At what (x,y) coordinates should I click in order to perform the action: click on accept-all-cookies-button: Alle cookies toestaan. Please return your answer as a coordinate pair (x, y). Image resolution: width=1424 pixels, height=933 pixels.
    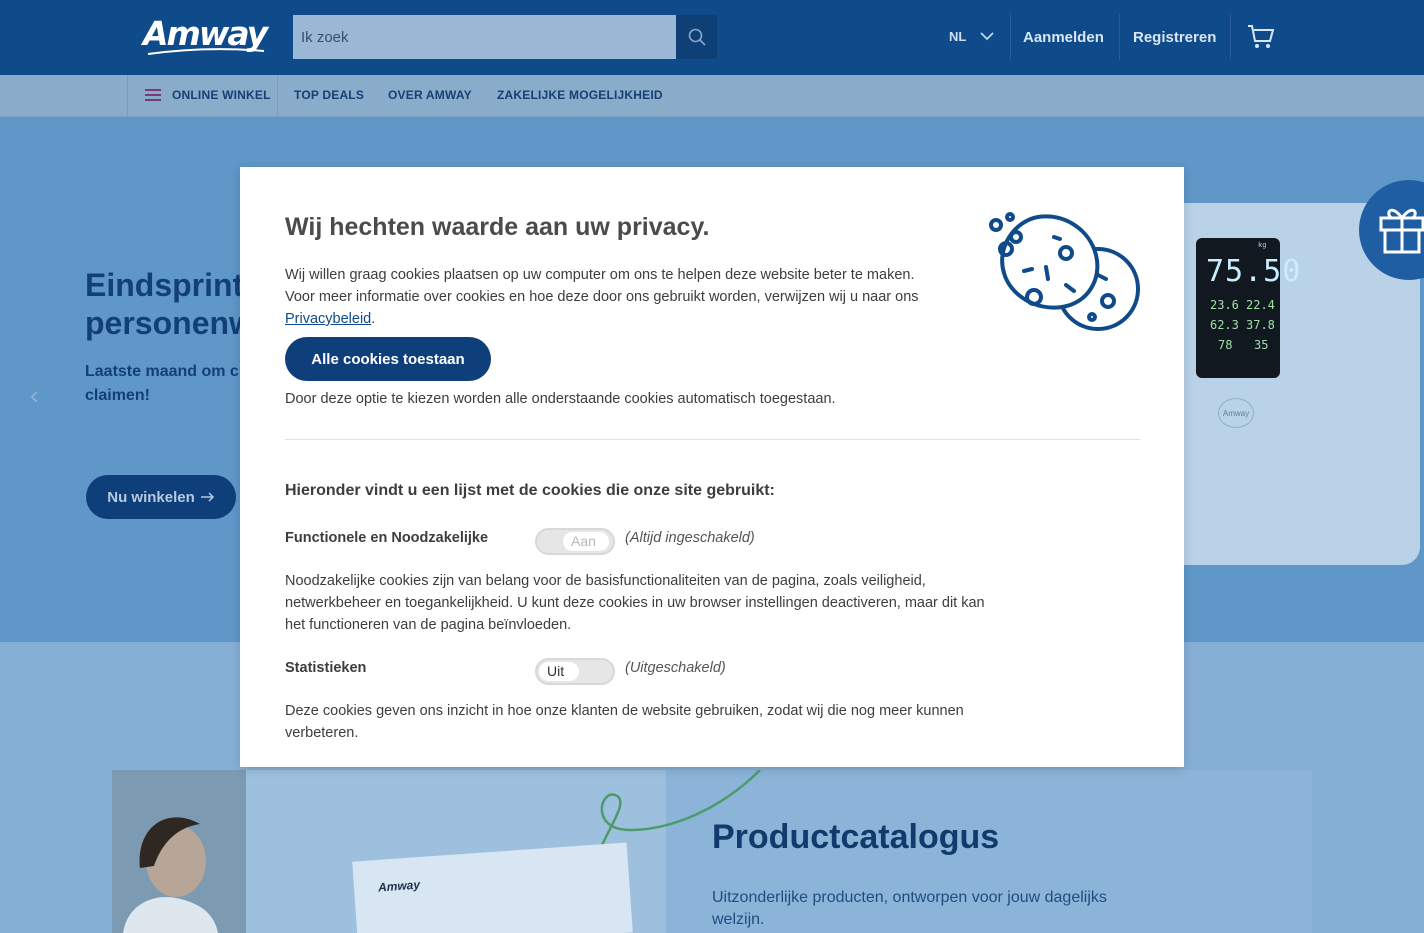
    Looking at the image, I should click on (388, 359).